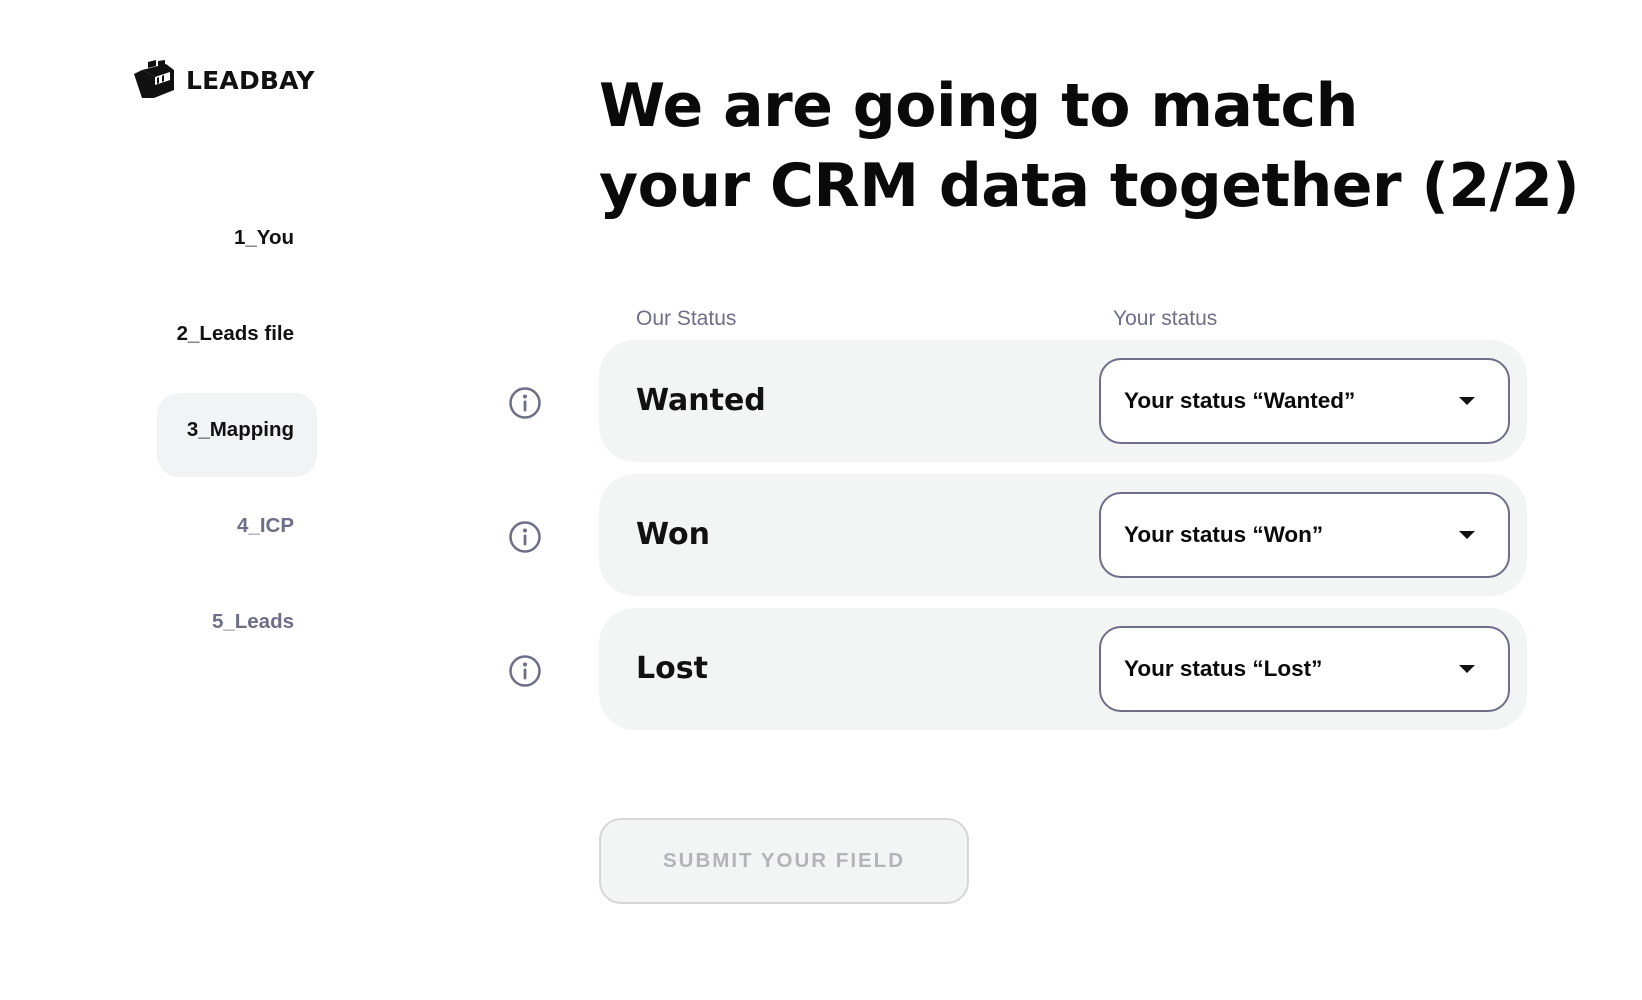 This screenshot has width=1642, height=1000. Describe the element at coordinates (1063, 535) in the screenshot. I see `mapping-row-won: Won Your status “Won”` at that location.